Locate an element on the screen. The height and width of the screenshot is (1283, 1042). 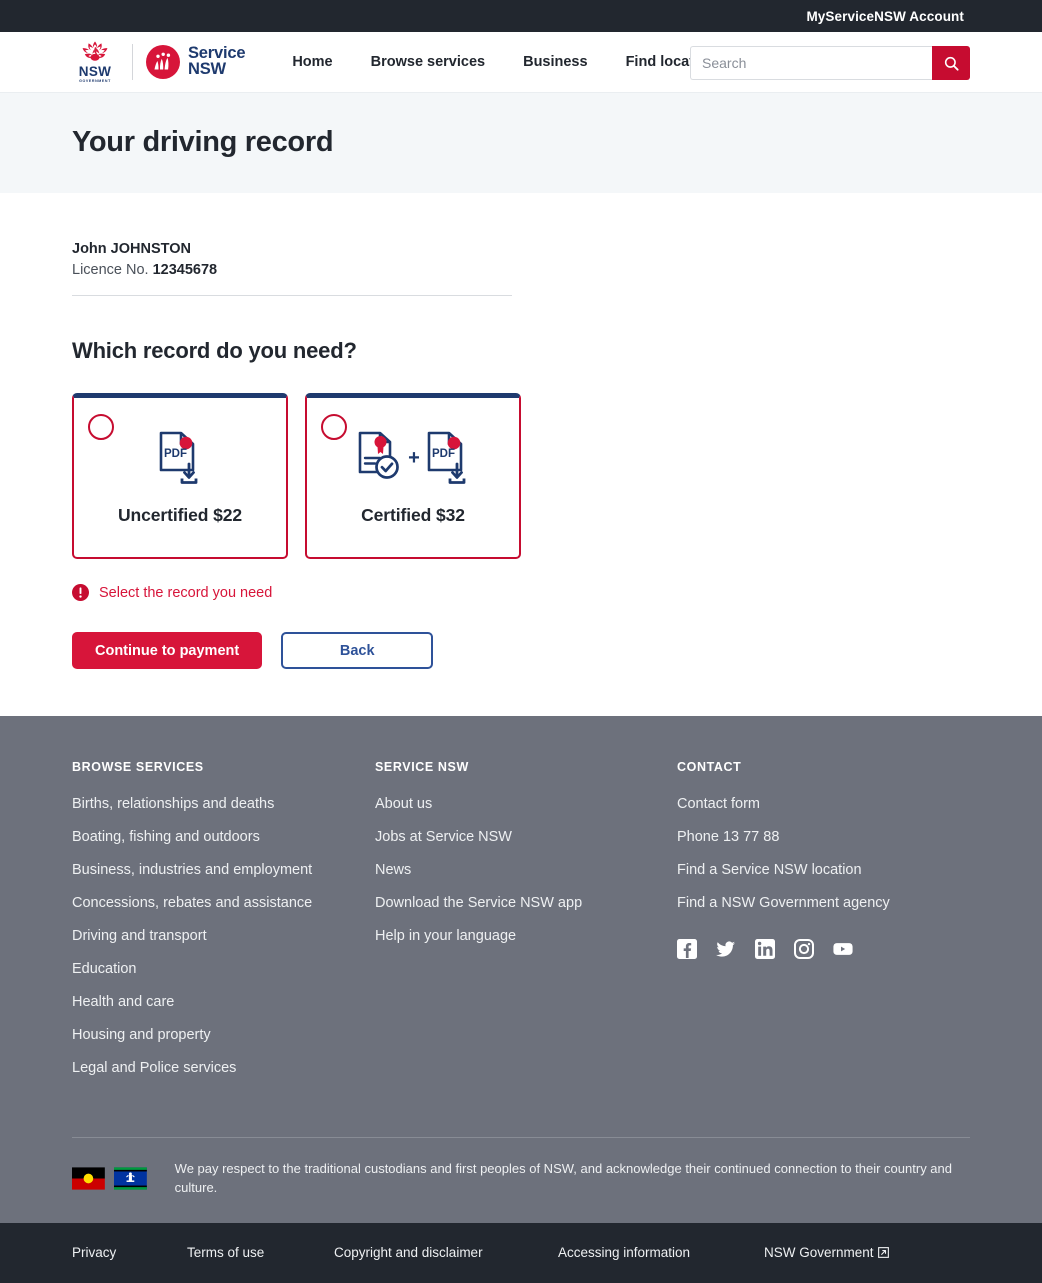
radio-certified is located at coordinates (334, 427).